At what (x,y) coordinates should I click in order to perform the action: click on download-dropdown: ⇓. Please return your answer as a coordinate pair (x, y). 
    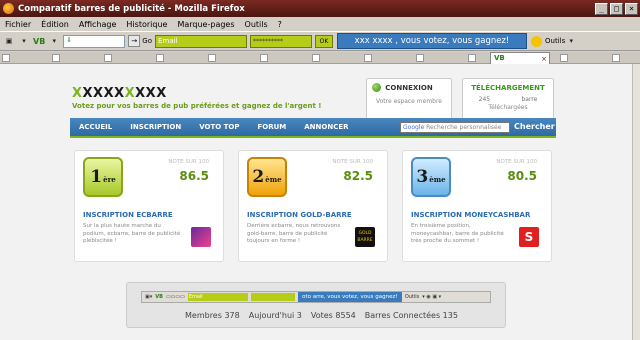
    Looking at the image, I should click on (94, 41).